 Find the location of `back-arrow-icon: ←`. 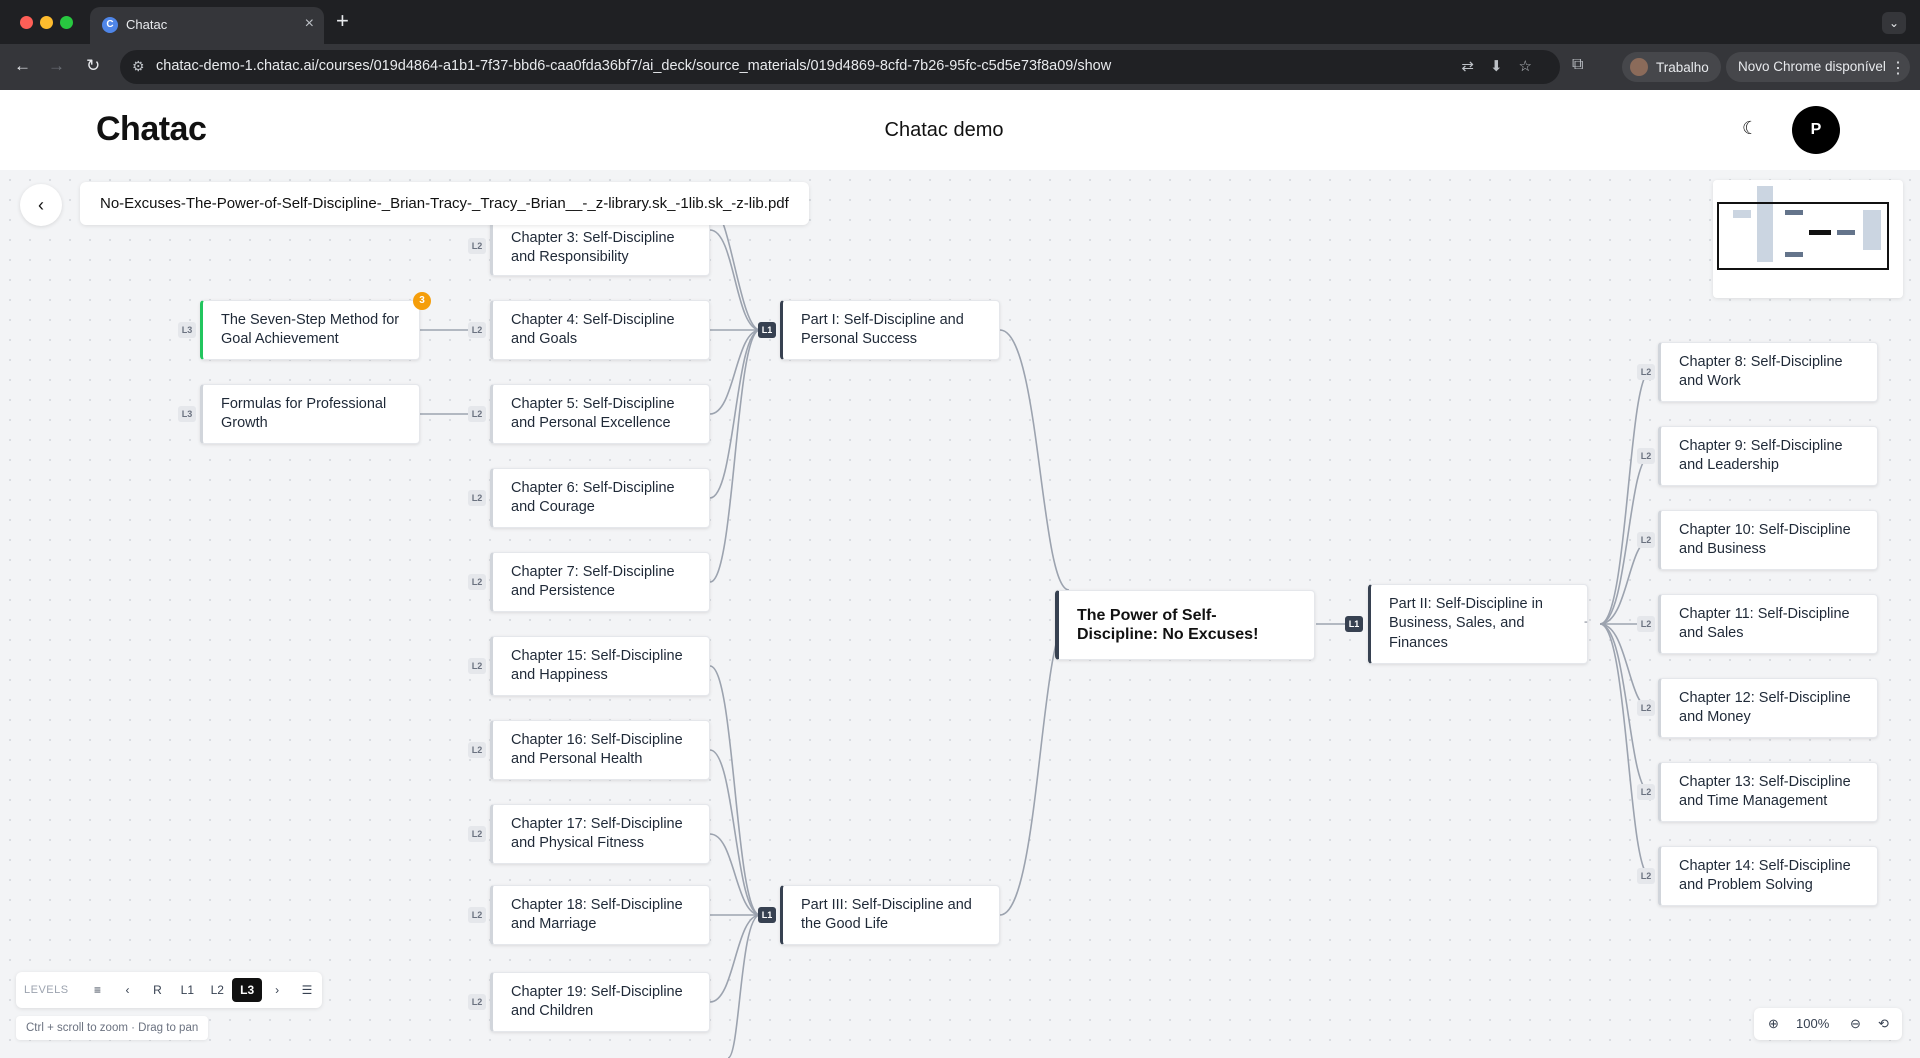

back-arrow-icon: ← is located at coordinates (22, 66).